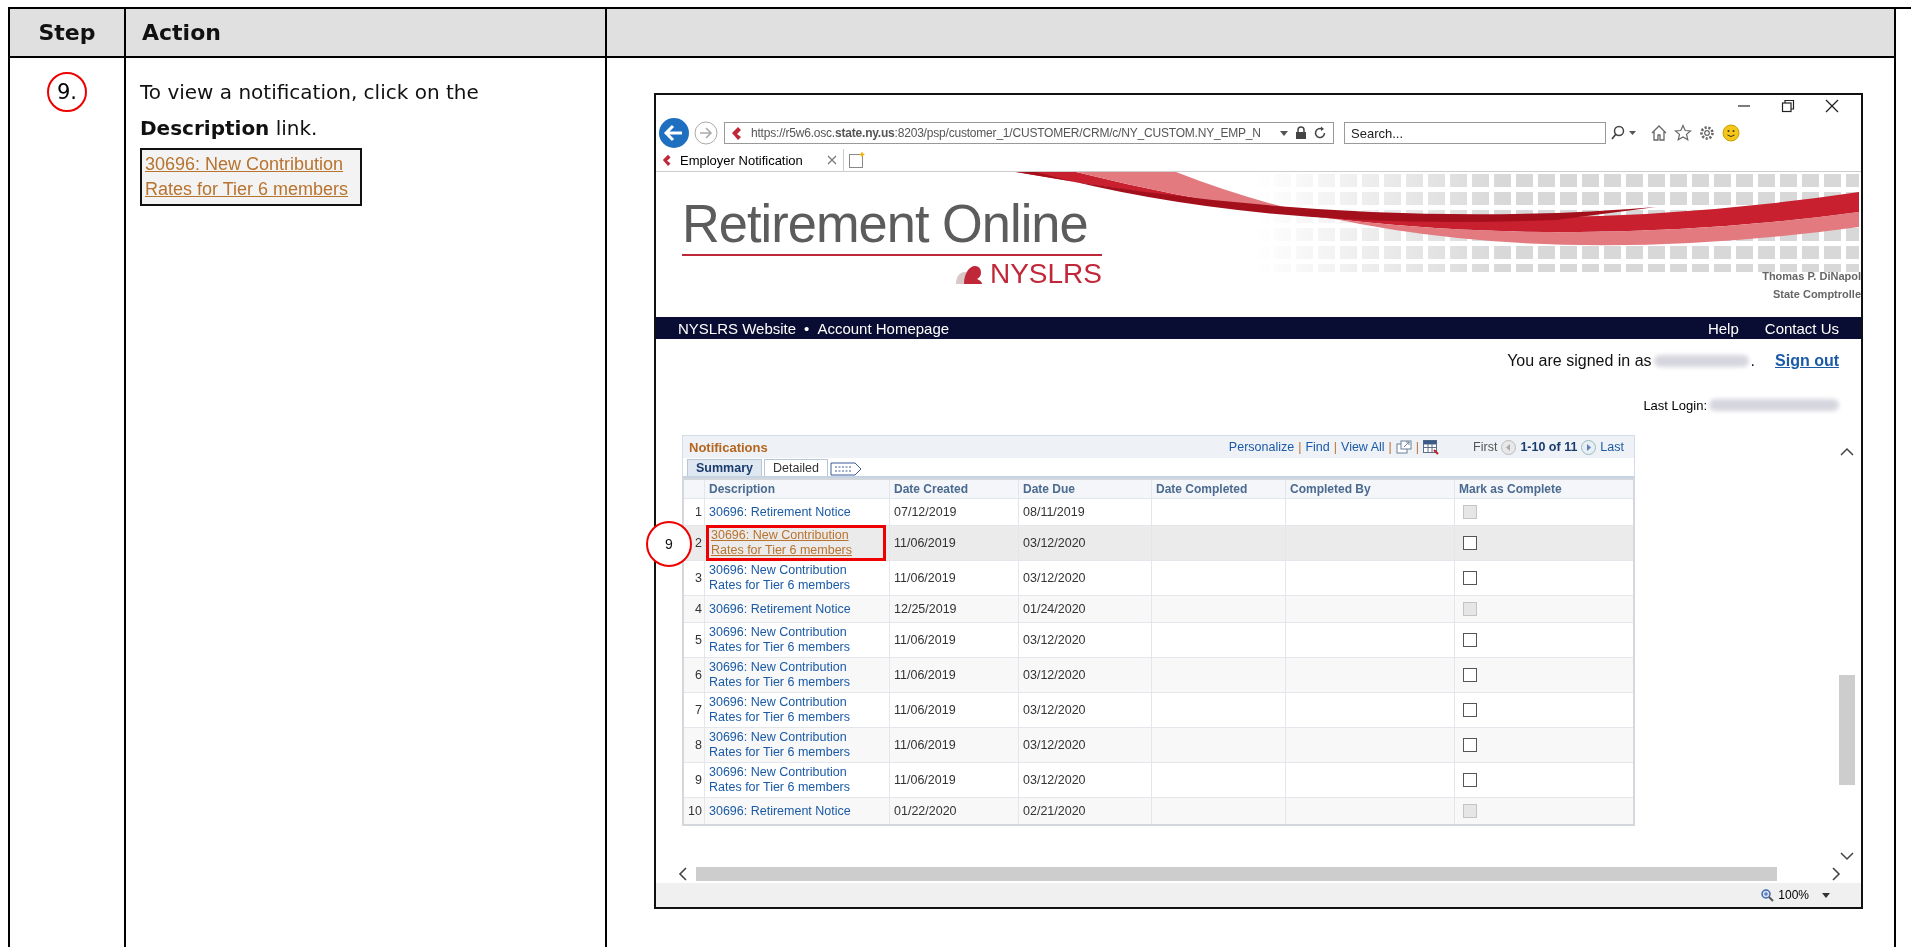  I want to click on column-header: Mark as Complete, so click(1544, 489).